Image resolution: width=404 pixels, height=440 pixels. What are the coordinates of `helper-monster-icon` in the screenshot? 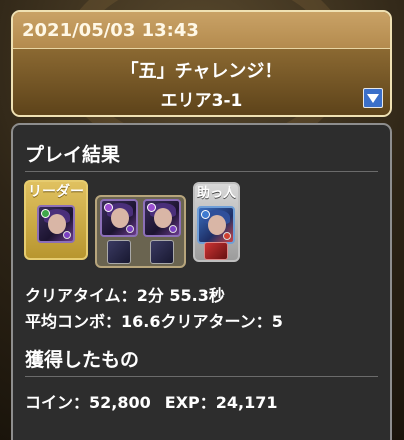 It's located at (216, 225).